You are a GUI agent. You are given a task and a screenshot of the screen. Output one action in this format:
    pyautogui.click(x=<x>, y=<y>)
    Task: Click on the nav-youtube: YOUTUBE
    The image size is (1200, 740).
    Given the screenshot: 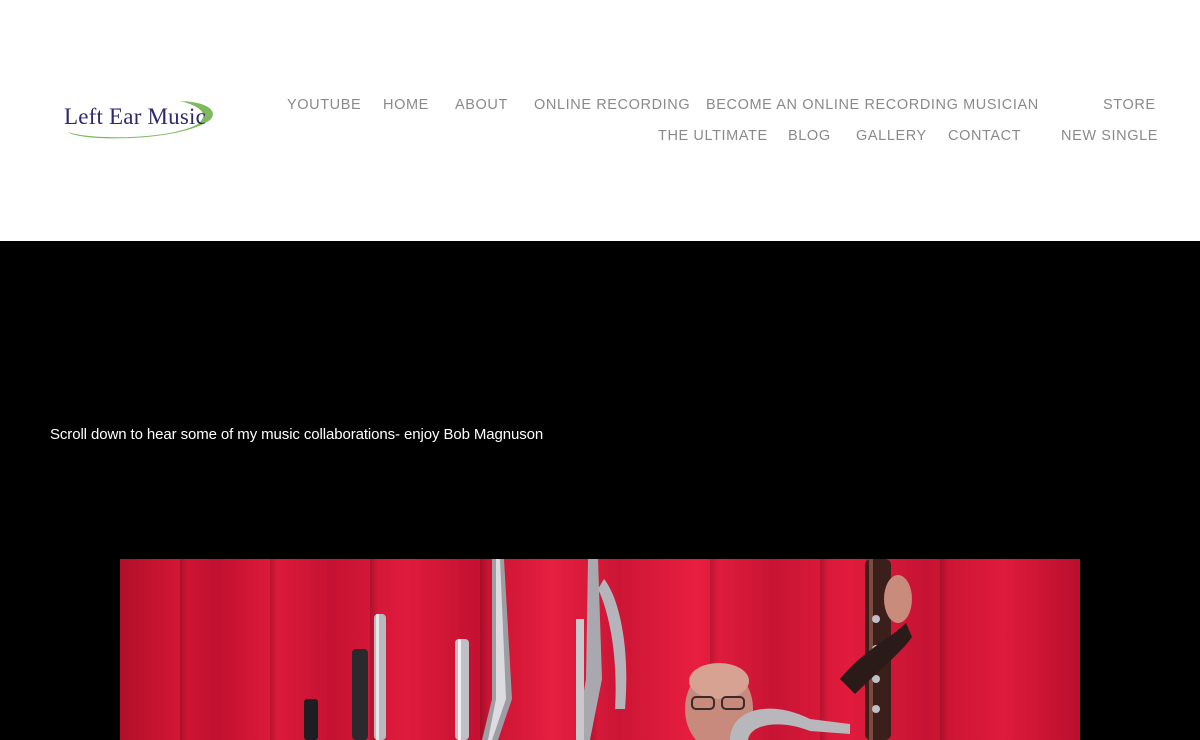 What is the action you would take?
    pyautogui.click(x=324, y=105)
    